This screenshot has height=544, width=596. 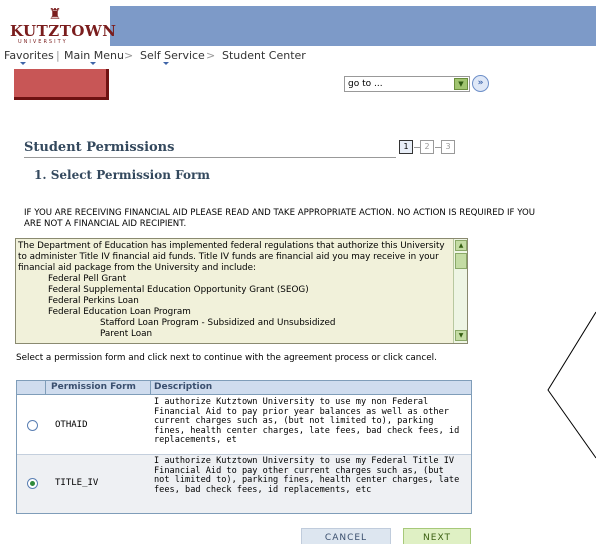 I want to click on logo-subtitle: UNIVERSITY, so click(x=43, y=42).